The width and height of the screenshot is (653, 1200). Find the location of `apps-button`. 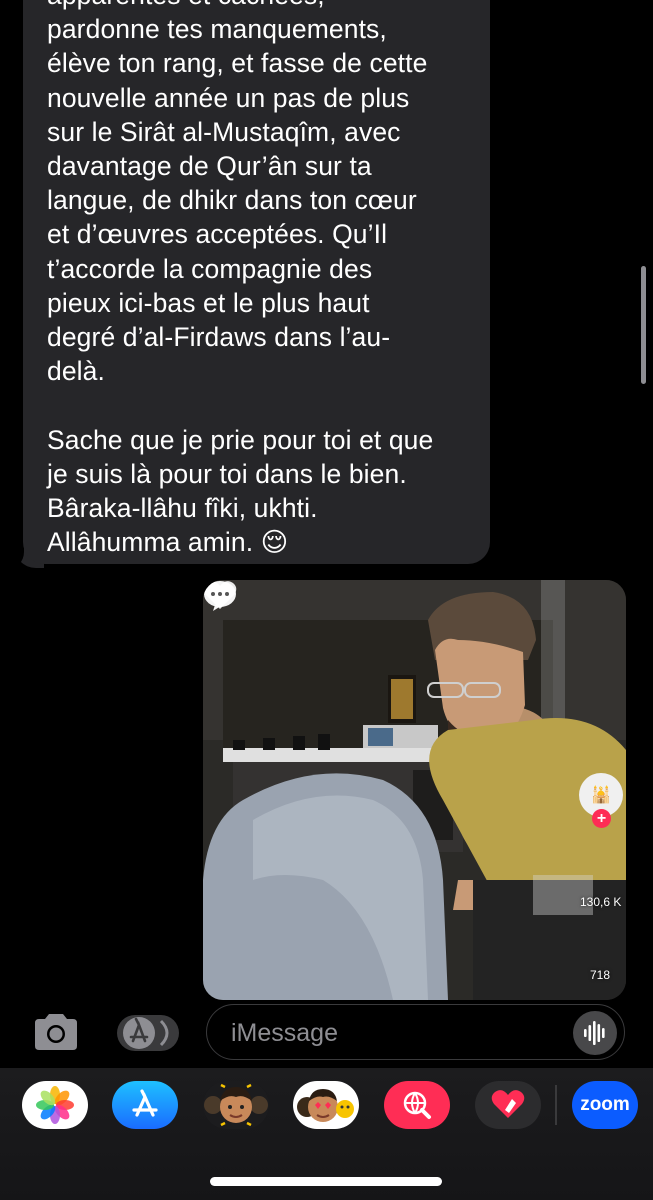

apps-button is located at coordinates (148, 1033).